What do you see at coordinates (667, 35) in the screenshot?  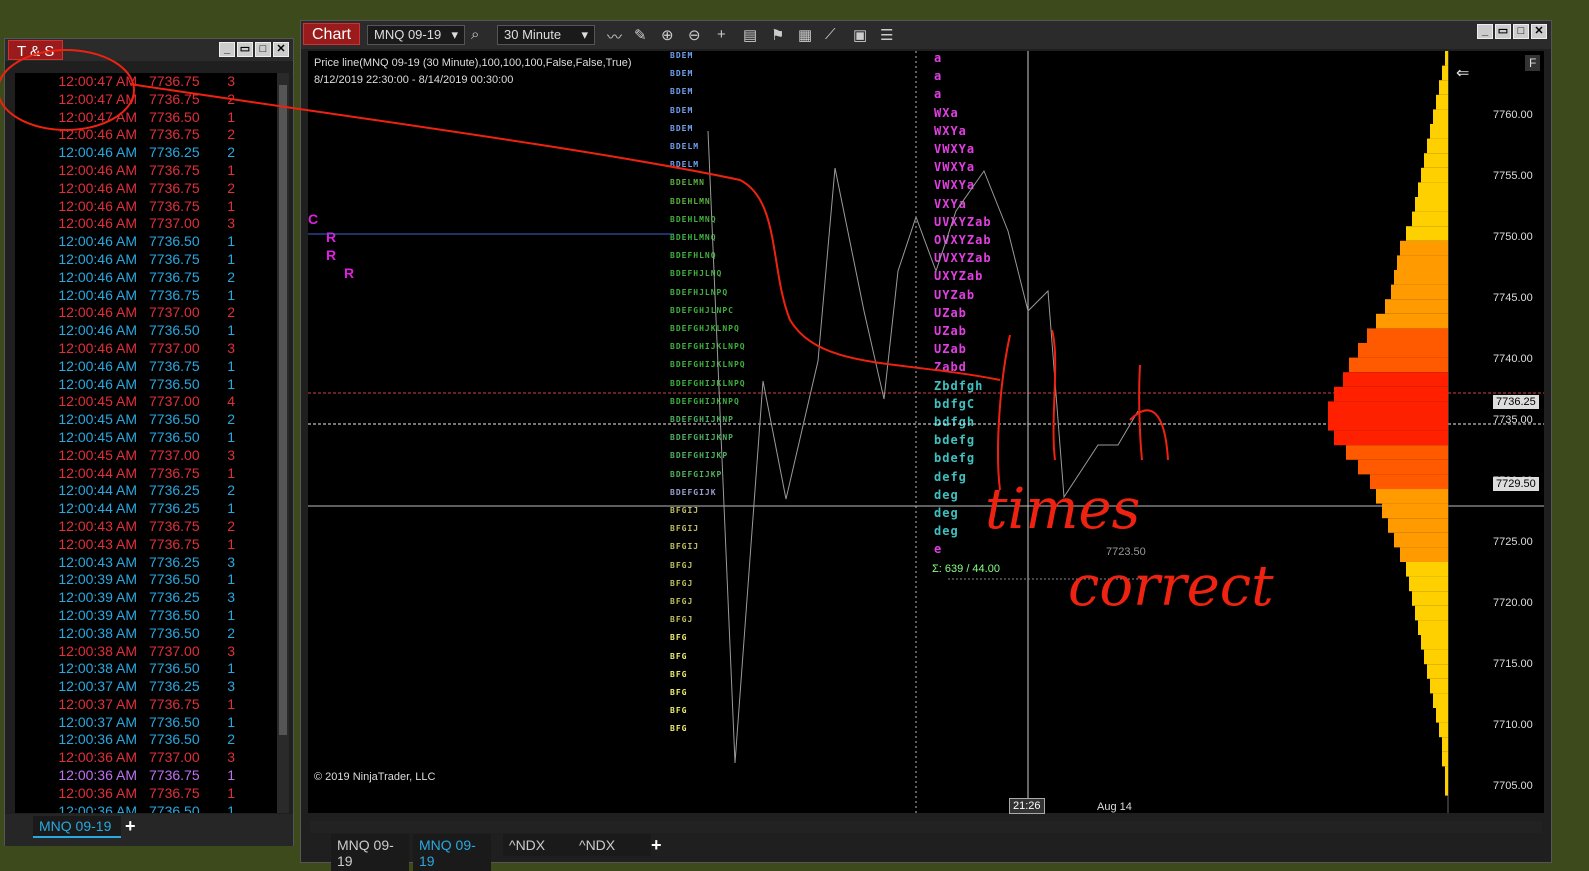 I see `zoom-in-icon: ⊕` at bounding box center [667, 35].